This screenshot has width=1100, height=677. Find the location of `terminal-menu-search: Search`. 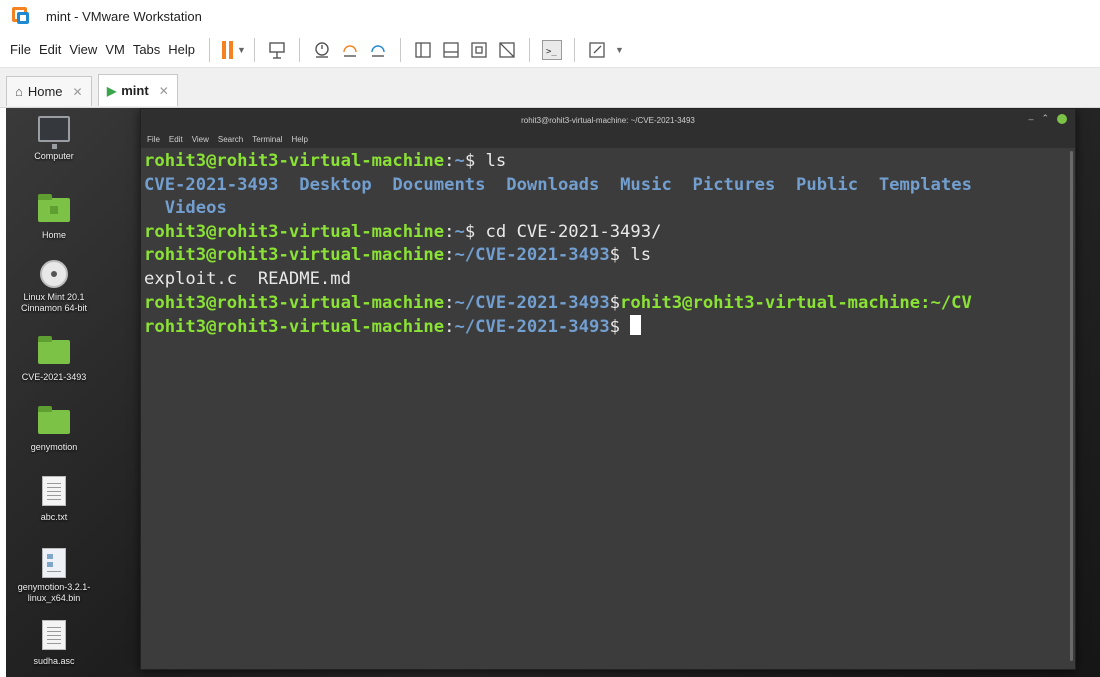

terminal-menu-search: Search is located at coordinates (230, 139).